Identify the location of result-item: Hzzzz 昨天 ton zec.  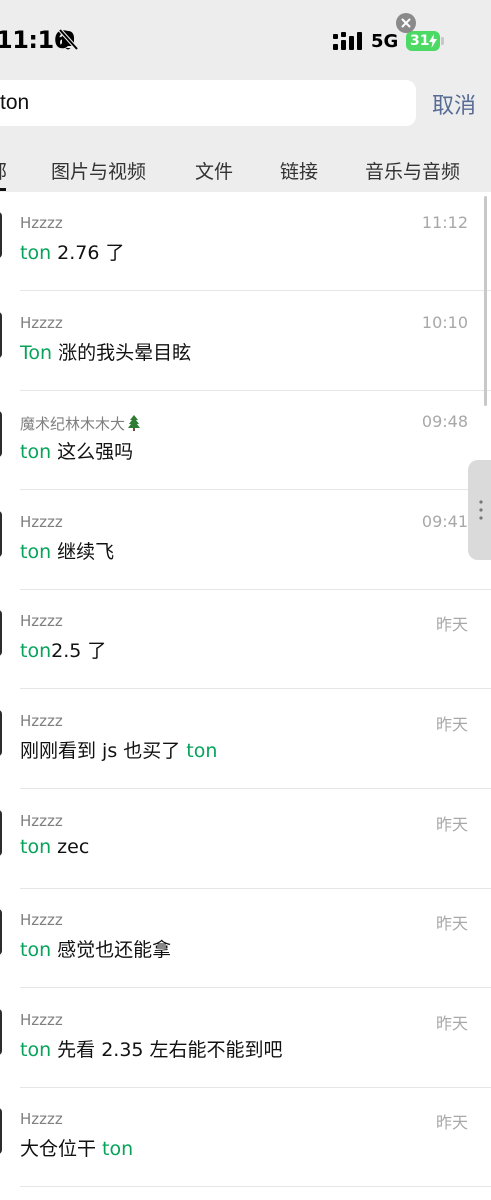
(245, 839).